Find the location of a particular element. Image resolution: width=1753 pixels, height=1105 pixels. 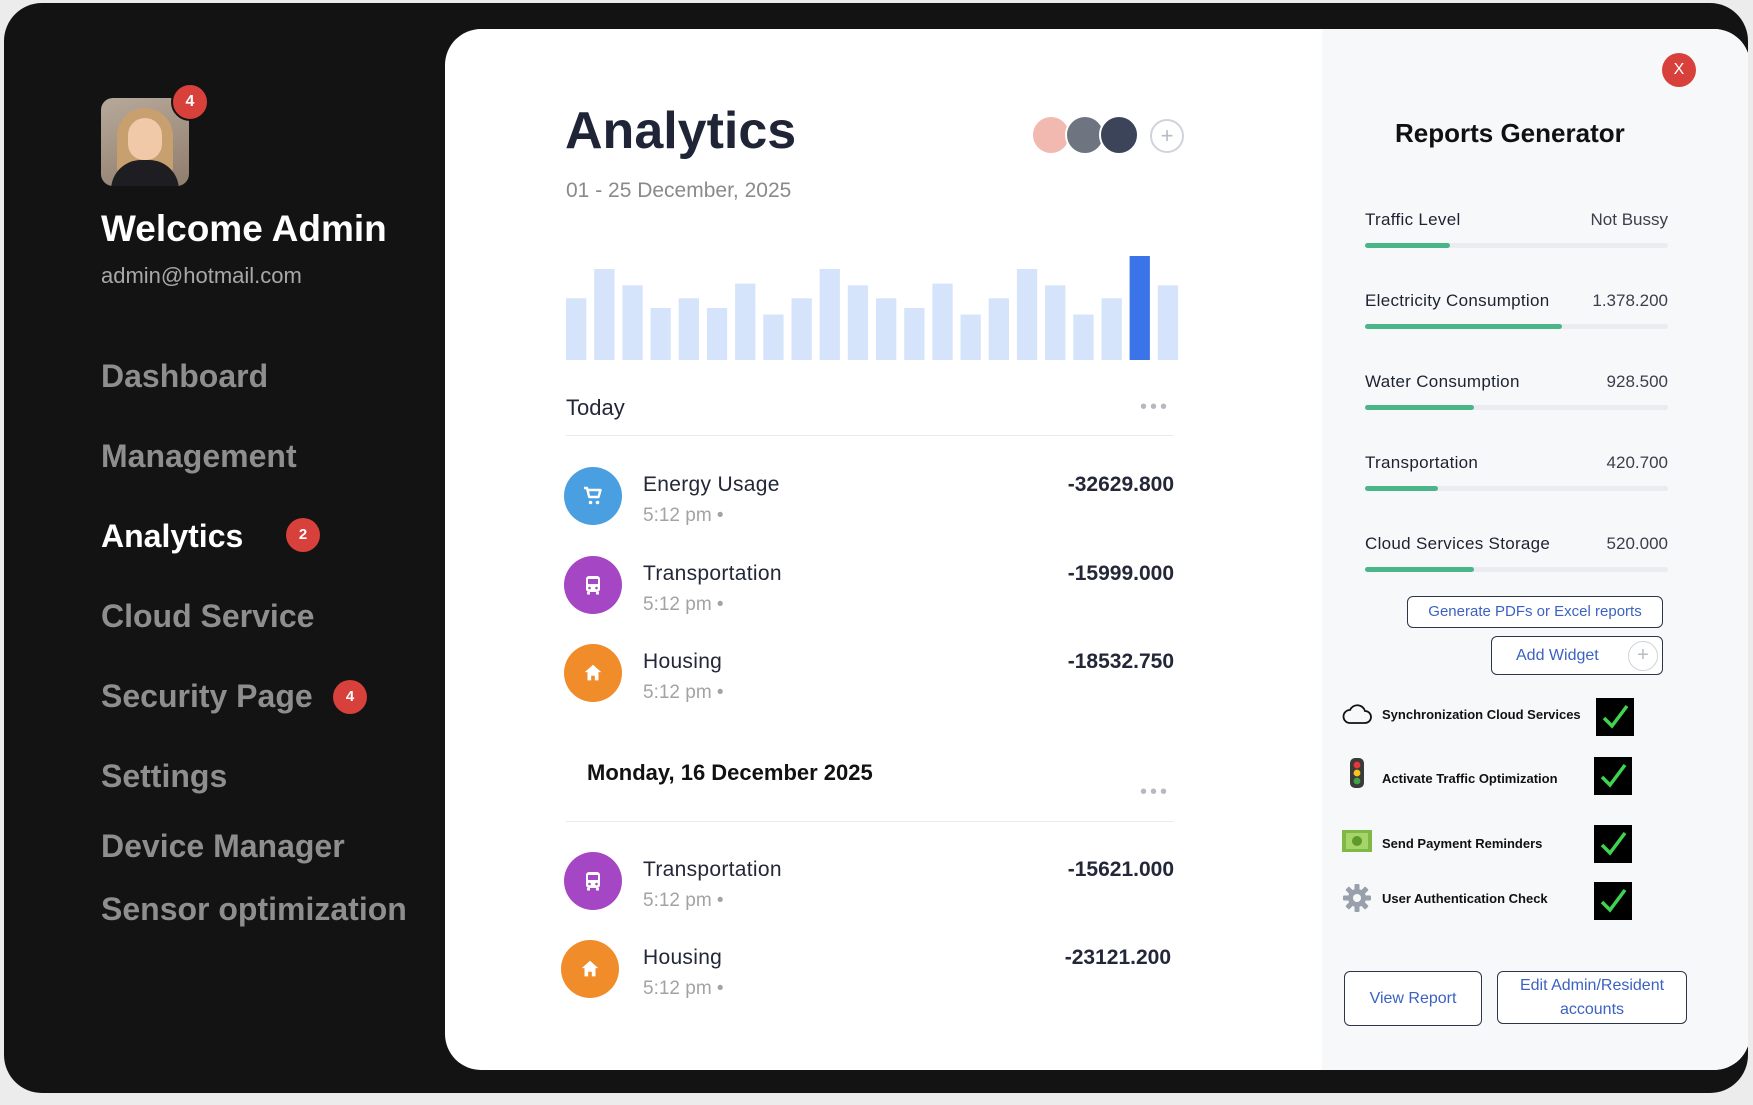

profile-avatar: 4 is located at coordinates (155, 135).